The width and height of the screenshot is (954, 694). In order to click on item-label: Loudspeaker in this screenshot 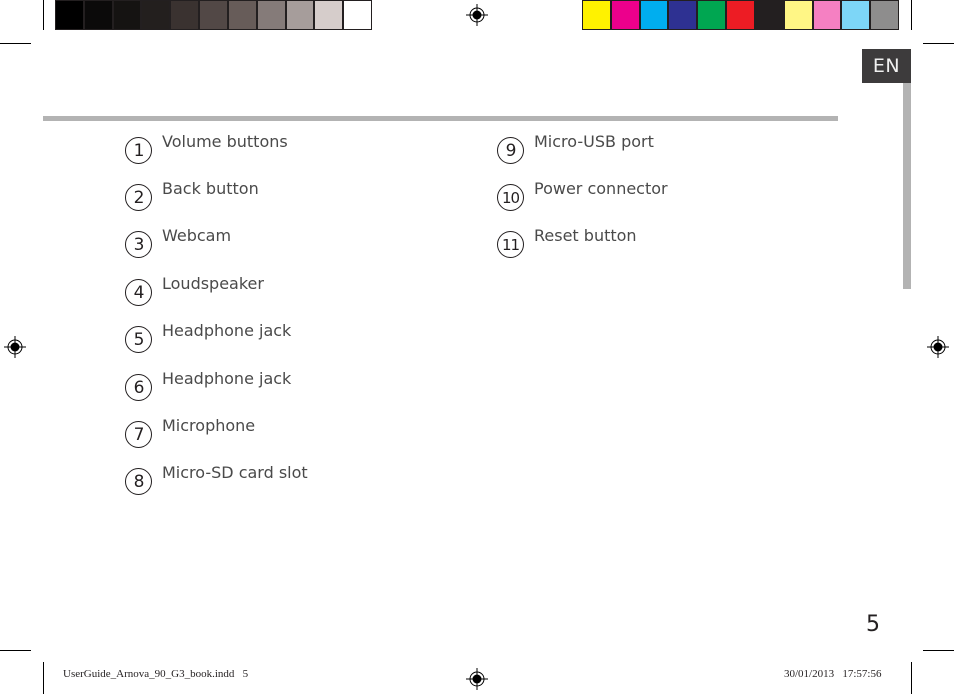, I will do `click(213, 283)`.